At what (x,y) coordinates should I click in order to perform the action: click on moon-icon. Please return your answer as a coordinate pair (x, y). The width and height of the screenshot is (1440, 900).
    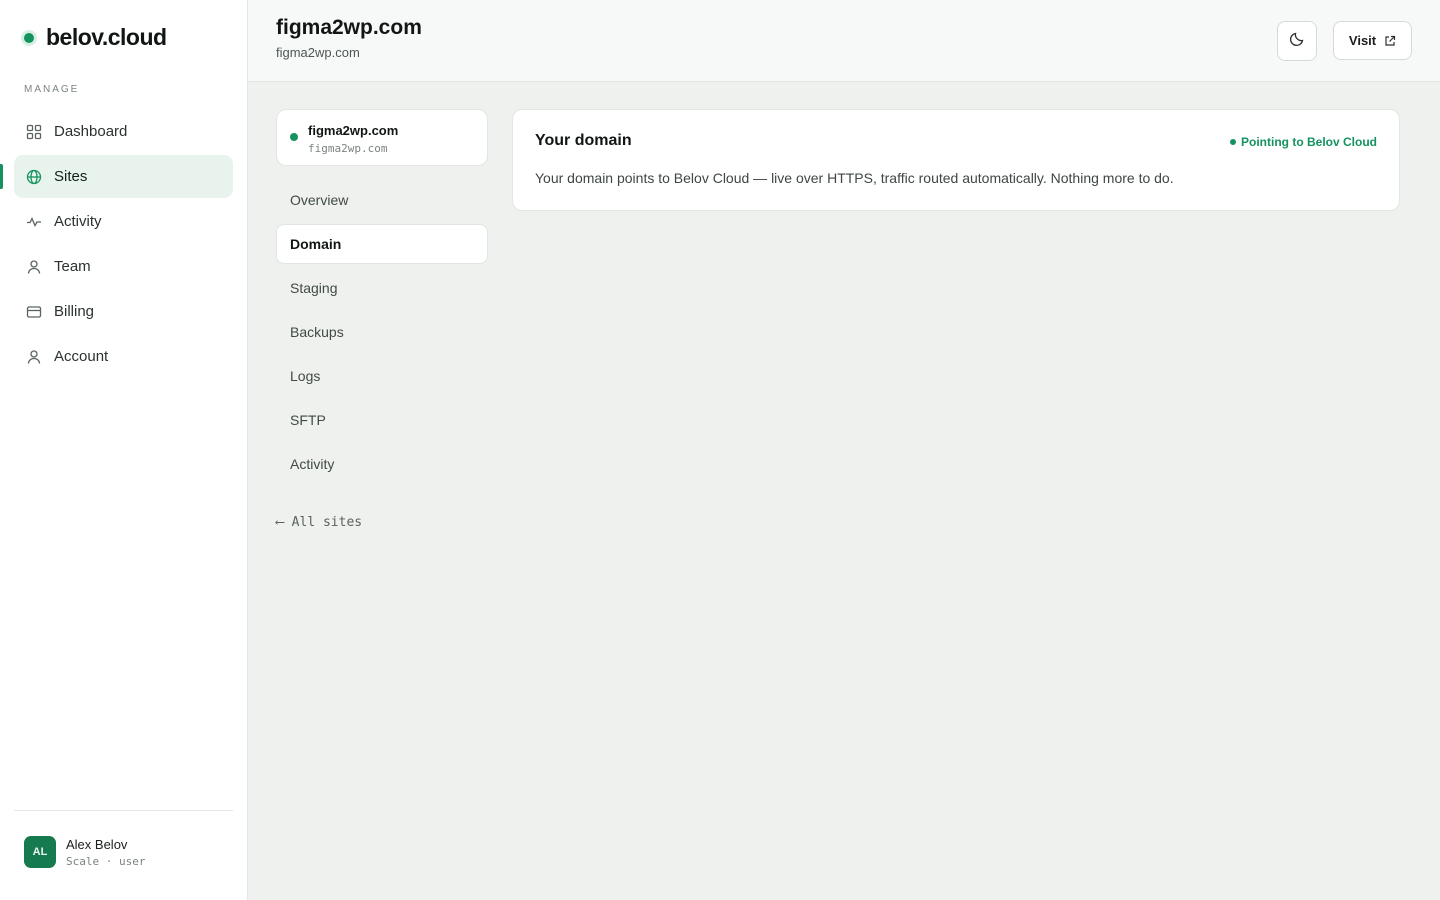
    Looking at the image, I should click on (1297, 41).